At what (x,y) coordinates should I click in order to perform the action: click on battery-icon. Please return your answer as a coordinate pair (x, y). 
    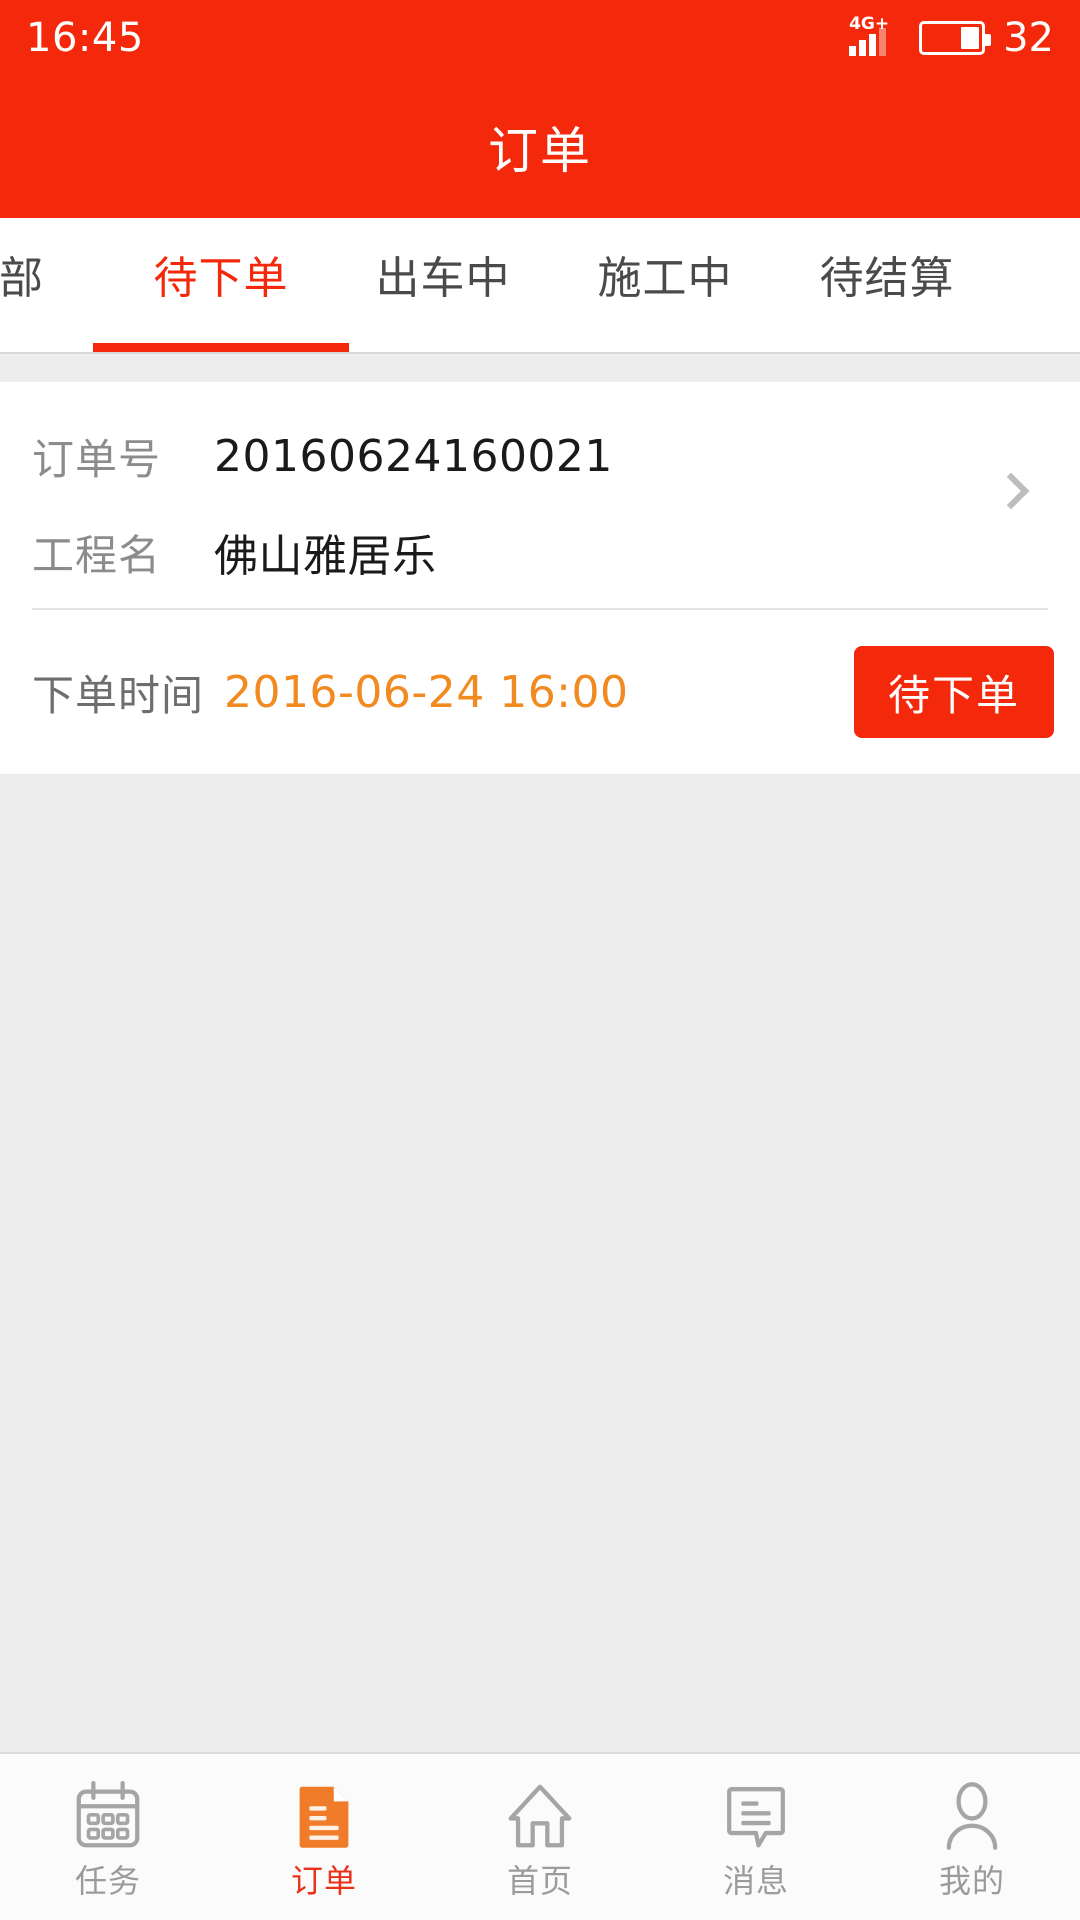
    Looking at the image, I should click on (955, 38).